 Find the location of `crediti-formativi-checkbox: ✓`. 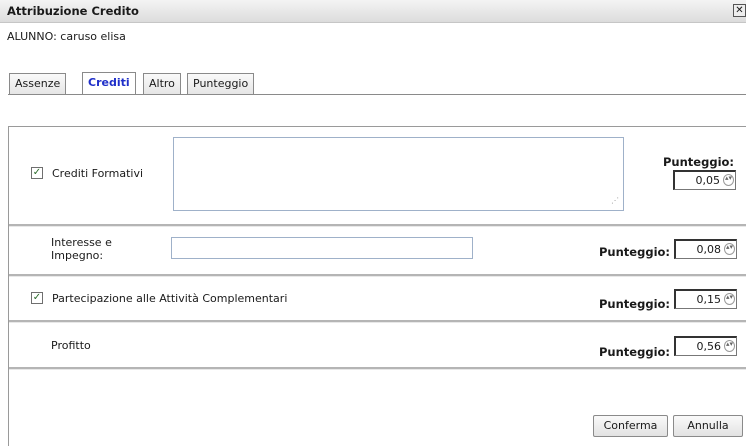

crediti-formativi-checkbox: ✓ is located at coordinates (37, 173).